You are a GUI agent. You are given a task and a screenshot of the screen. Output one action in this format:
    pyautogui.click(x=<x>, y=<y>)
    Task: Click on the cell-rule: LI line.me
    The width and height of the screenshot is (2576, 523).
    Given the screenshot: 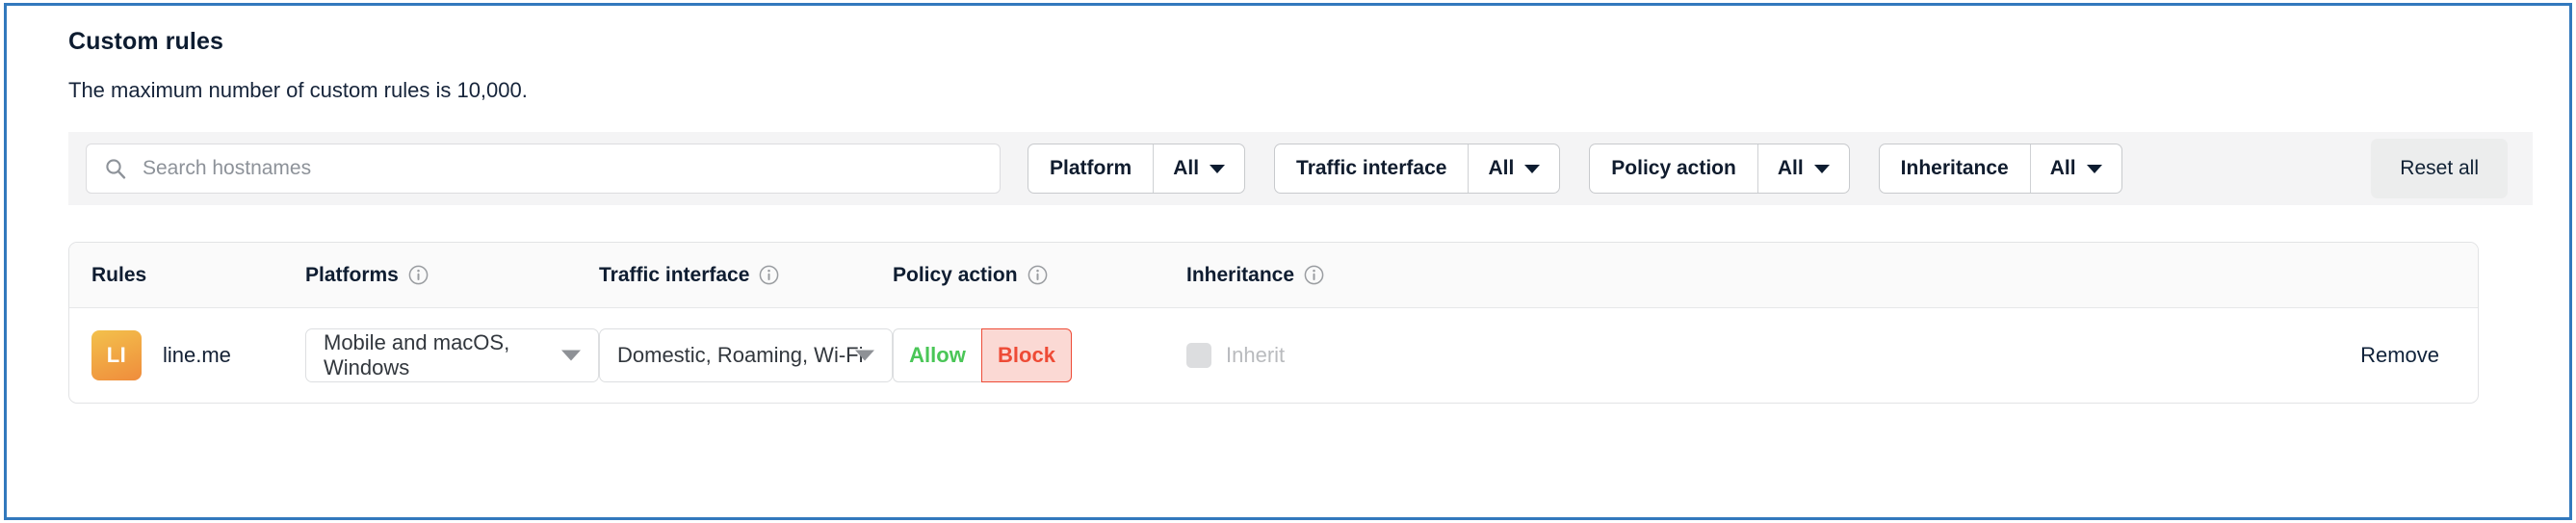 What is the action you would take?
    pyautogui.click(x=187, y=355)
    